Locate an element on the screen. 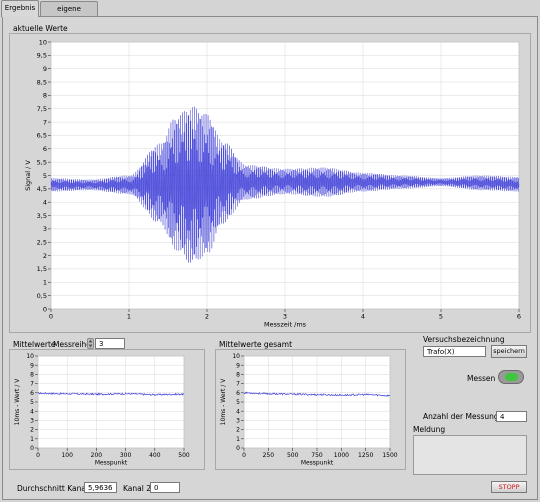 The height and width of the screenshot is (502, 540). x-tick-label: 1500 is located at coordinates (389, 455).